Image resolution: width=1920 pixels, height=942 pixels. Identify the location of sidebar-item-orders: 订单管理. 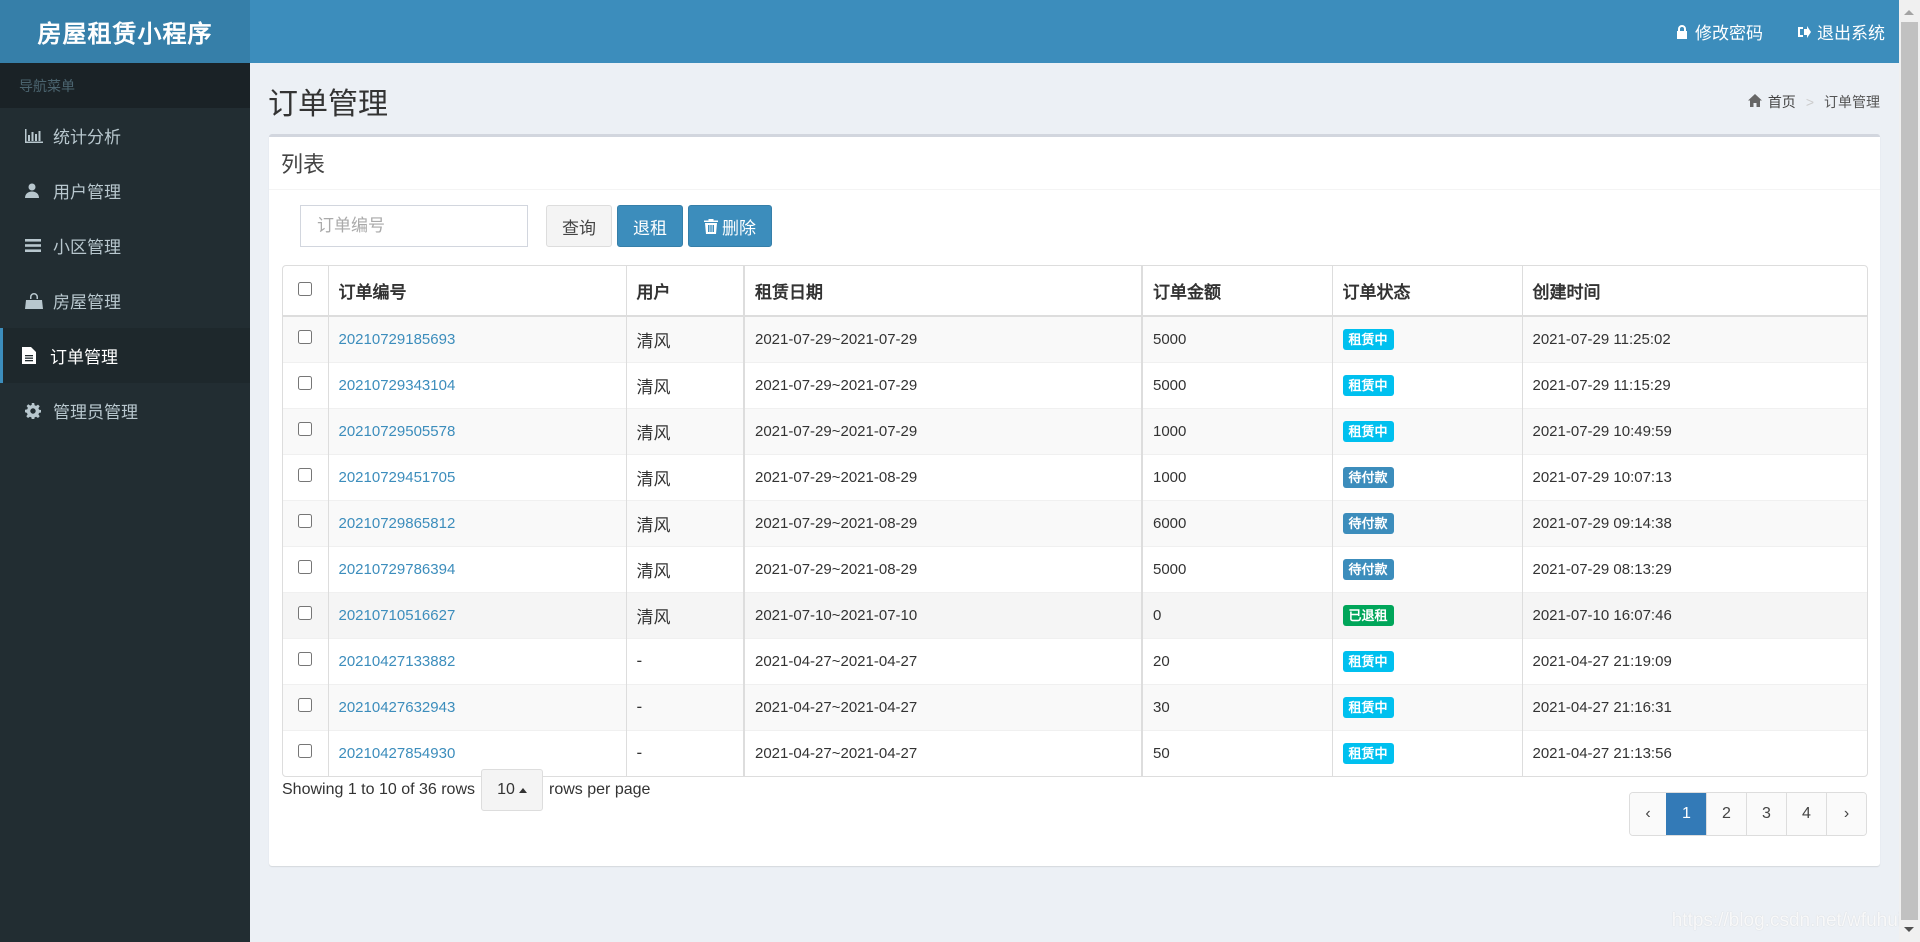
(125, 355).